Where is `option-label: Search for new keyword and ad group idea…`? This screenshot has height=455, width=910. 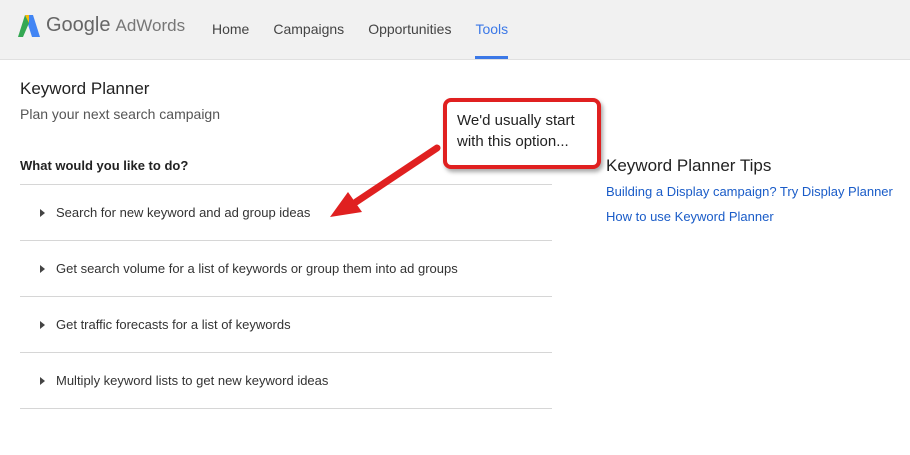 option-label: Search for new keyword and ad group idea… is located at coordinates (183, 212).